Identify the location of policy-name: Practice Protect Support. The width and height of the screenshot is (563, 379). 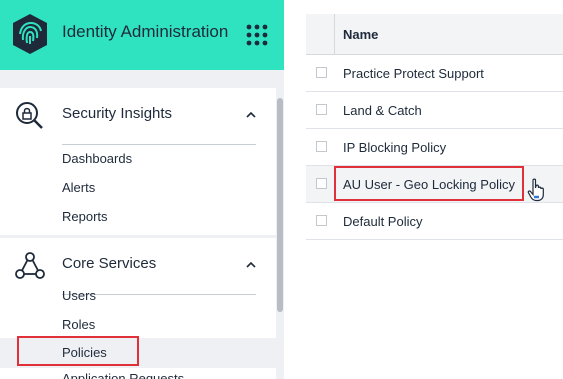
(413, 73).